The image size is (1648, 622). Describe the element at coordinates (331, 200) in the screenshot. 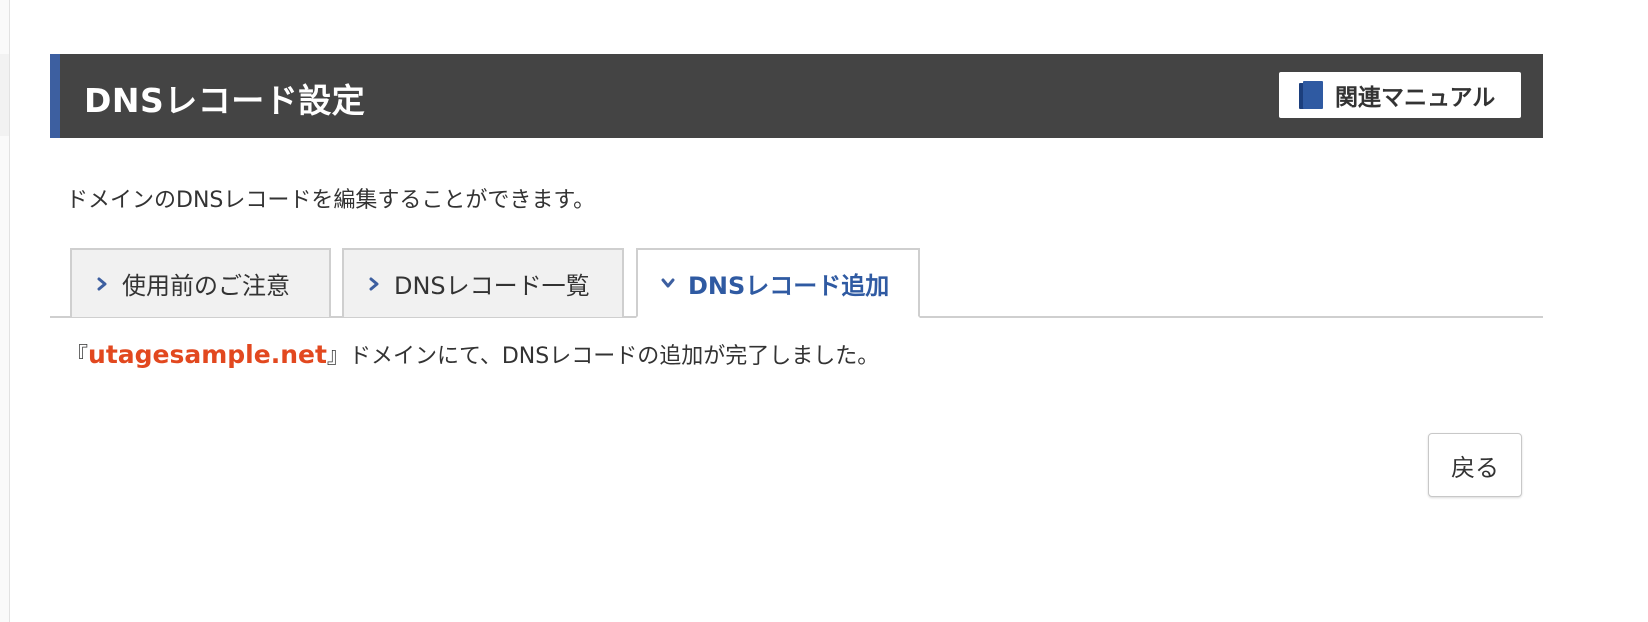

I see `page-description: ドメインのDNSレコードを編集することができます。` at that location.